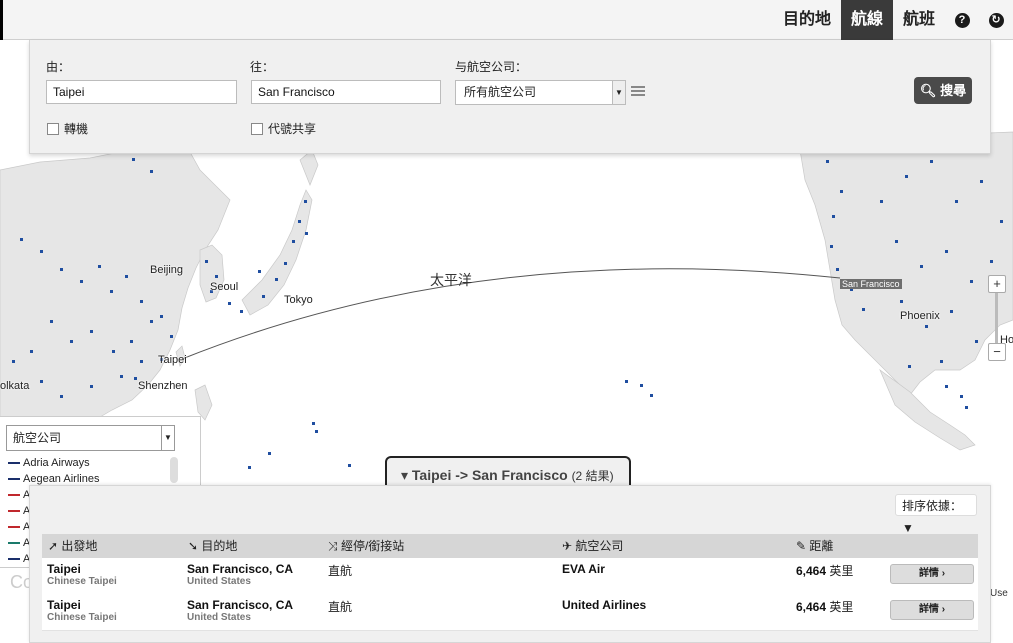  Describe the element at coordinates (1, 20) in the screenshot. I see `window-edge` at that location.